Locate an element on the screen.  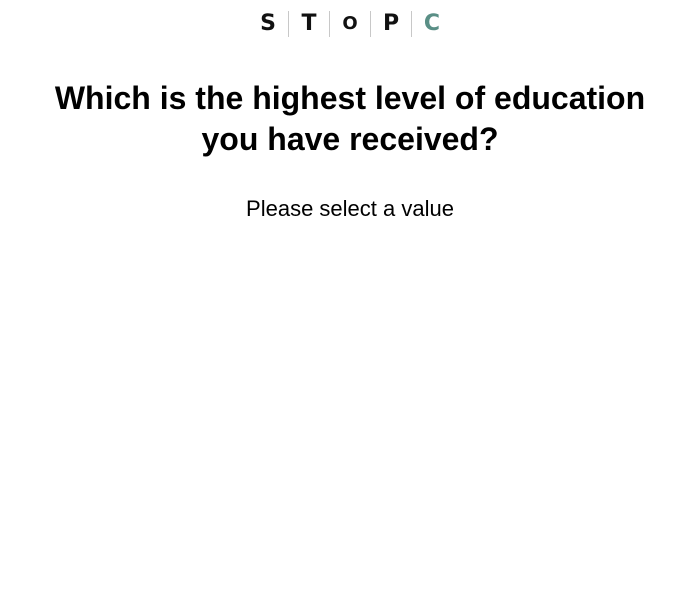
logo-letter-c: C is located at coordinates (432, 23).